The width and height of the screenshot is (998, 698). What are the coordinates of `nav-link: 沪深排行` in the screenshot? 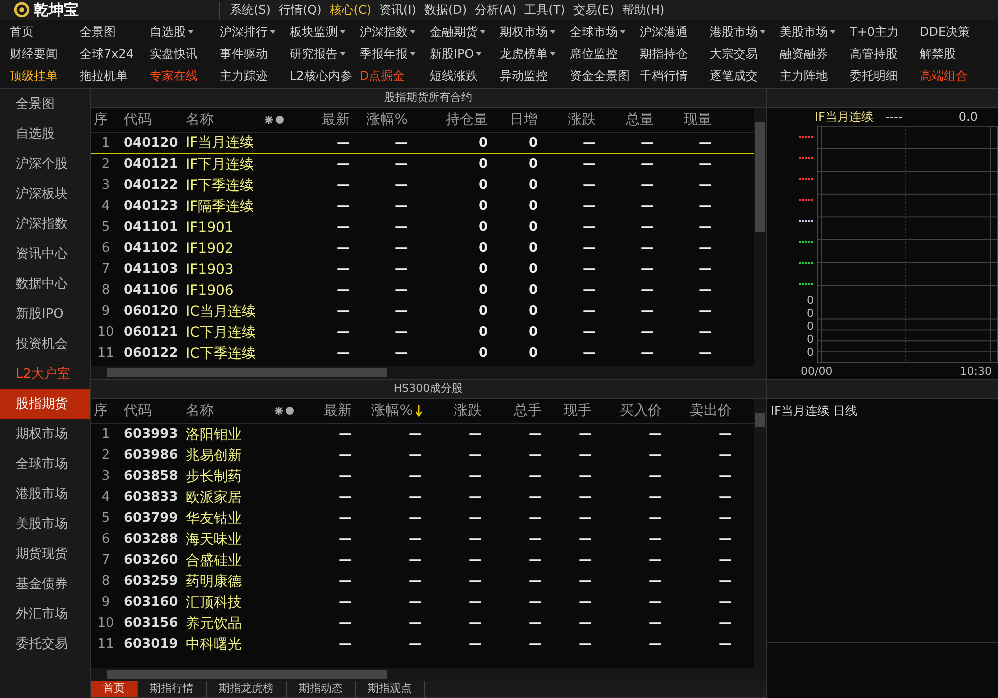 It's located at (244, 32).